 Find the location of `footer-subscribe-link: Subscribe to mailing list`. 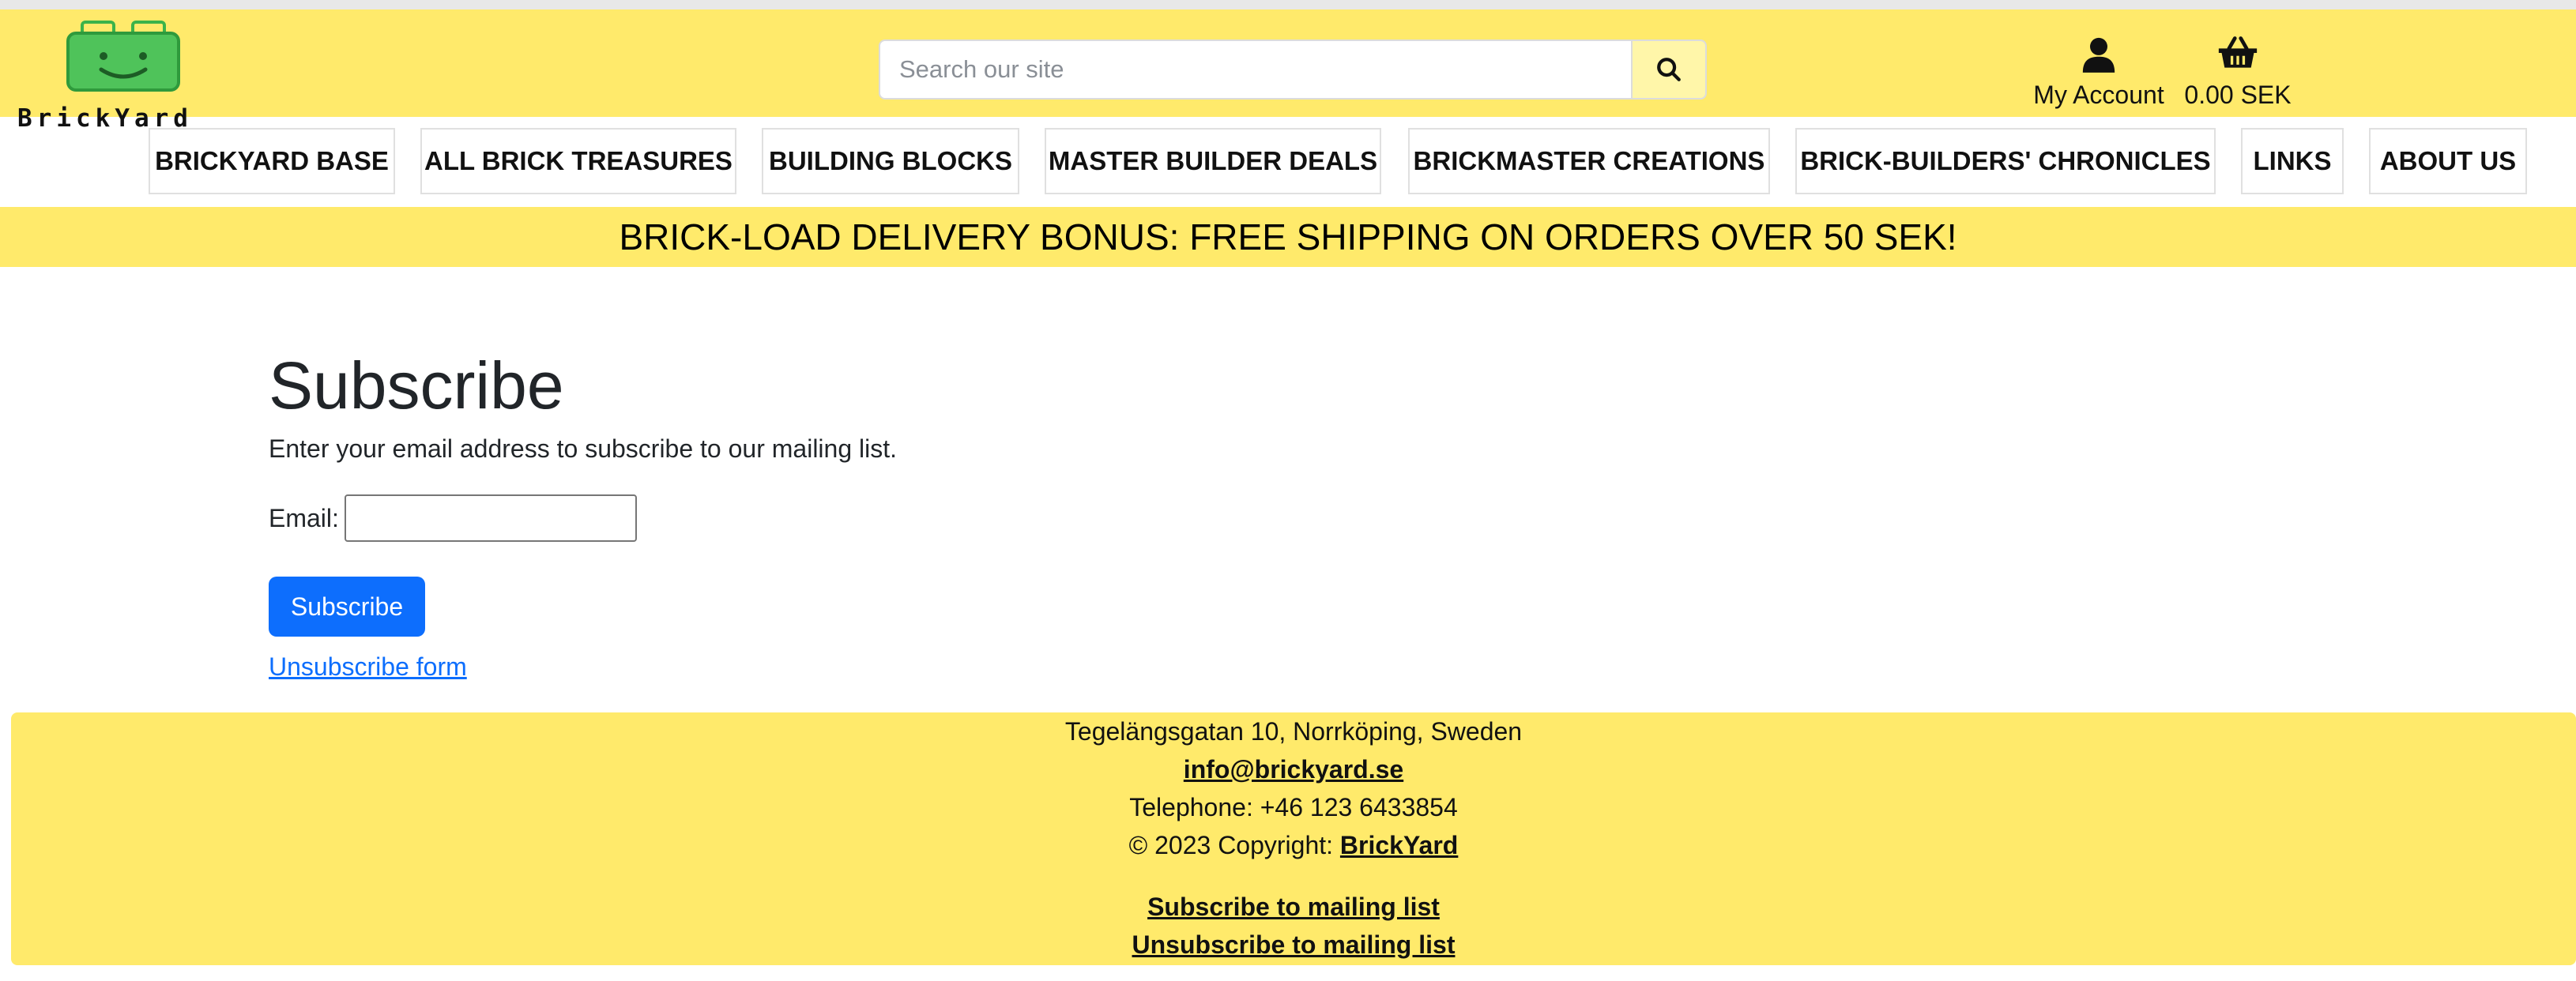

footer-subscribe-link: Subscribe to mailing list is located at coordinates (1293, 907).